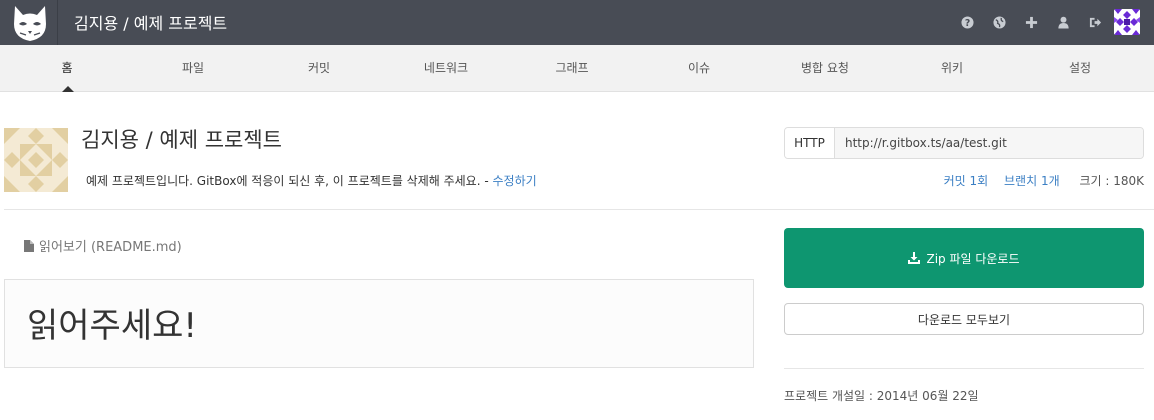 The width and height of the screenshot is (1154, 420). Describe the element at coordinates (57, 22) in the screenshot. I see `logo-divider` at that location.